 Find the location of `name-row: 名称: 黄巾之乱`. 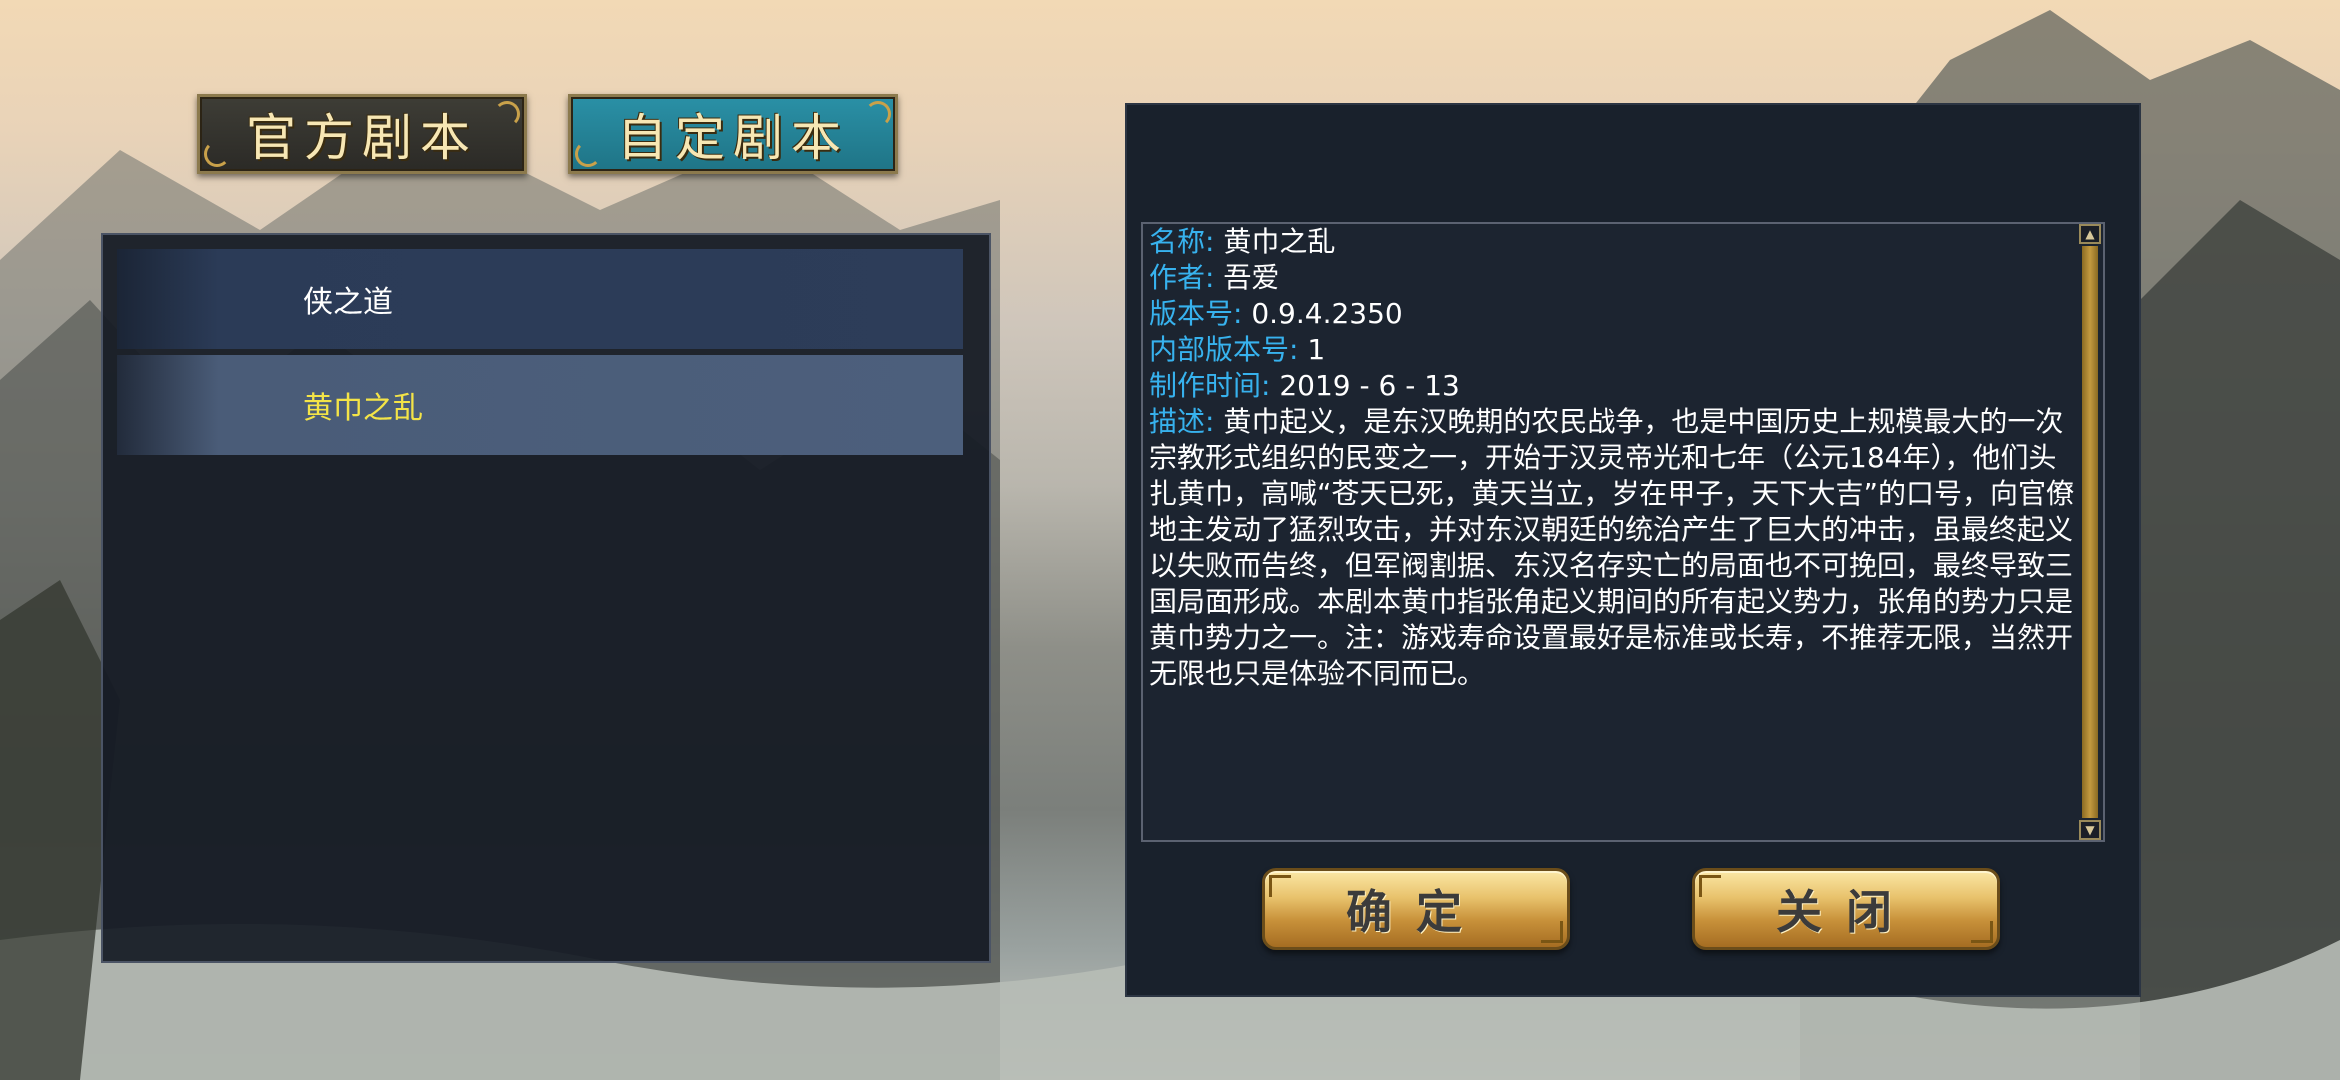

name-row: 名称: 黄巾之乱 is located at coordinates (1616, 242).